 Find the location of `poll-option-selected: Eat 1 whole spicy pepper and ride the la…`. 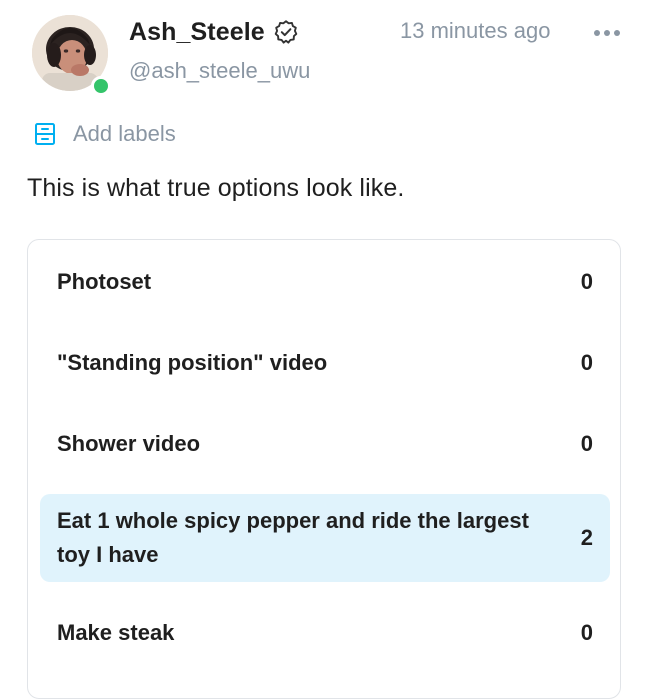

poll-option-selected: Eat 1 whole spicy pepper and ride the la… is located at coordinates (325, 538).